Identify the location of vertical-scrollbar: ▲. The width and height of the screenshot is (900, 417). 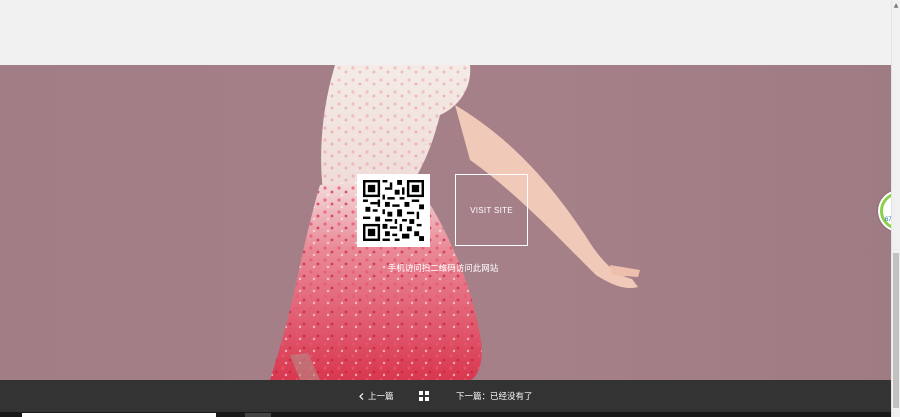
(895, 208).